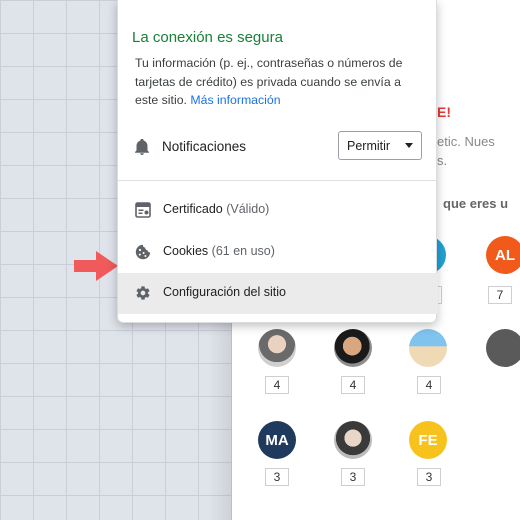 This screenshot has height=520, width=520. Describe the element at coordinates (444, 112) in the screenshot. I see `background-headline-fragment: E!` at that location.